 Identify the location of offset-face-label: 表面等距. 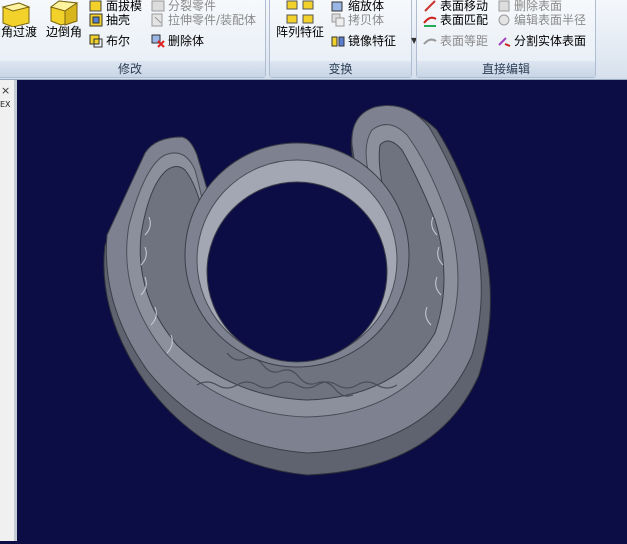
(464, 41).